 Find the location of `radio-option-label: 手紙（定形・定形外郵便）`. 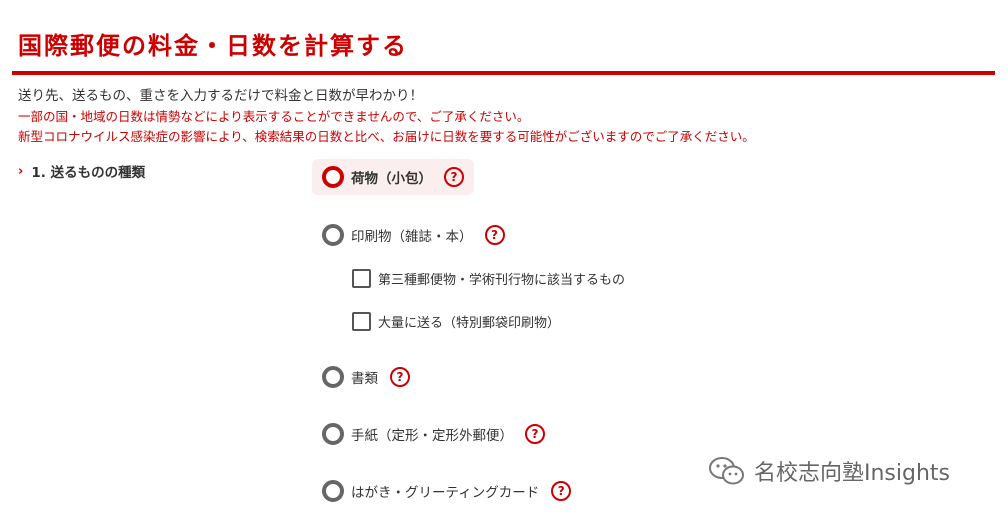

radio-option-label: 手紙（定形・定形外郵便） is located at coordinates (432, 436).